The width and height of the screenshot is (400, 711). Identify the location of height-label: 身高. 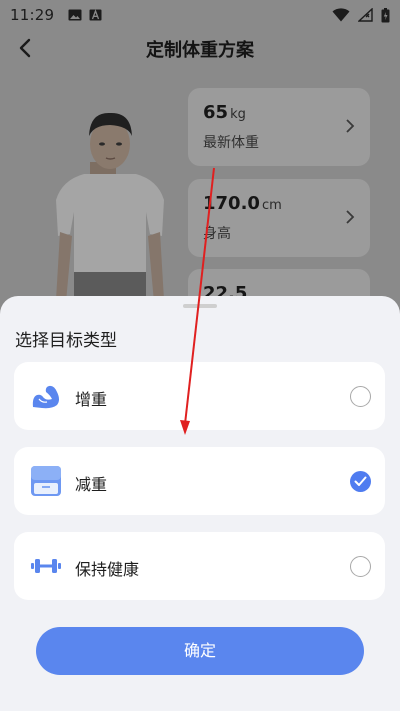
(217, 234).